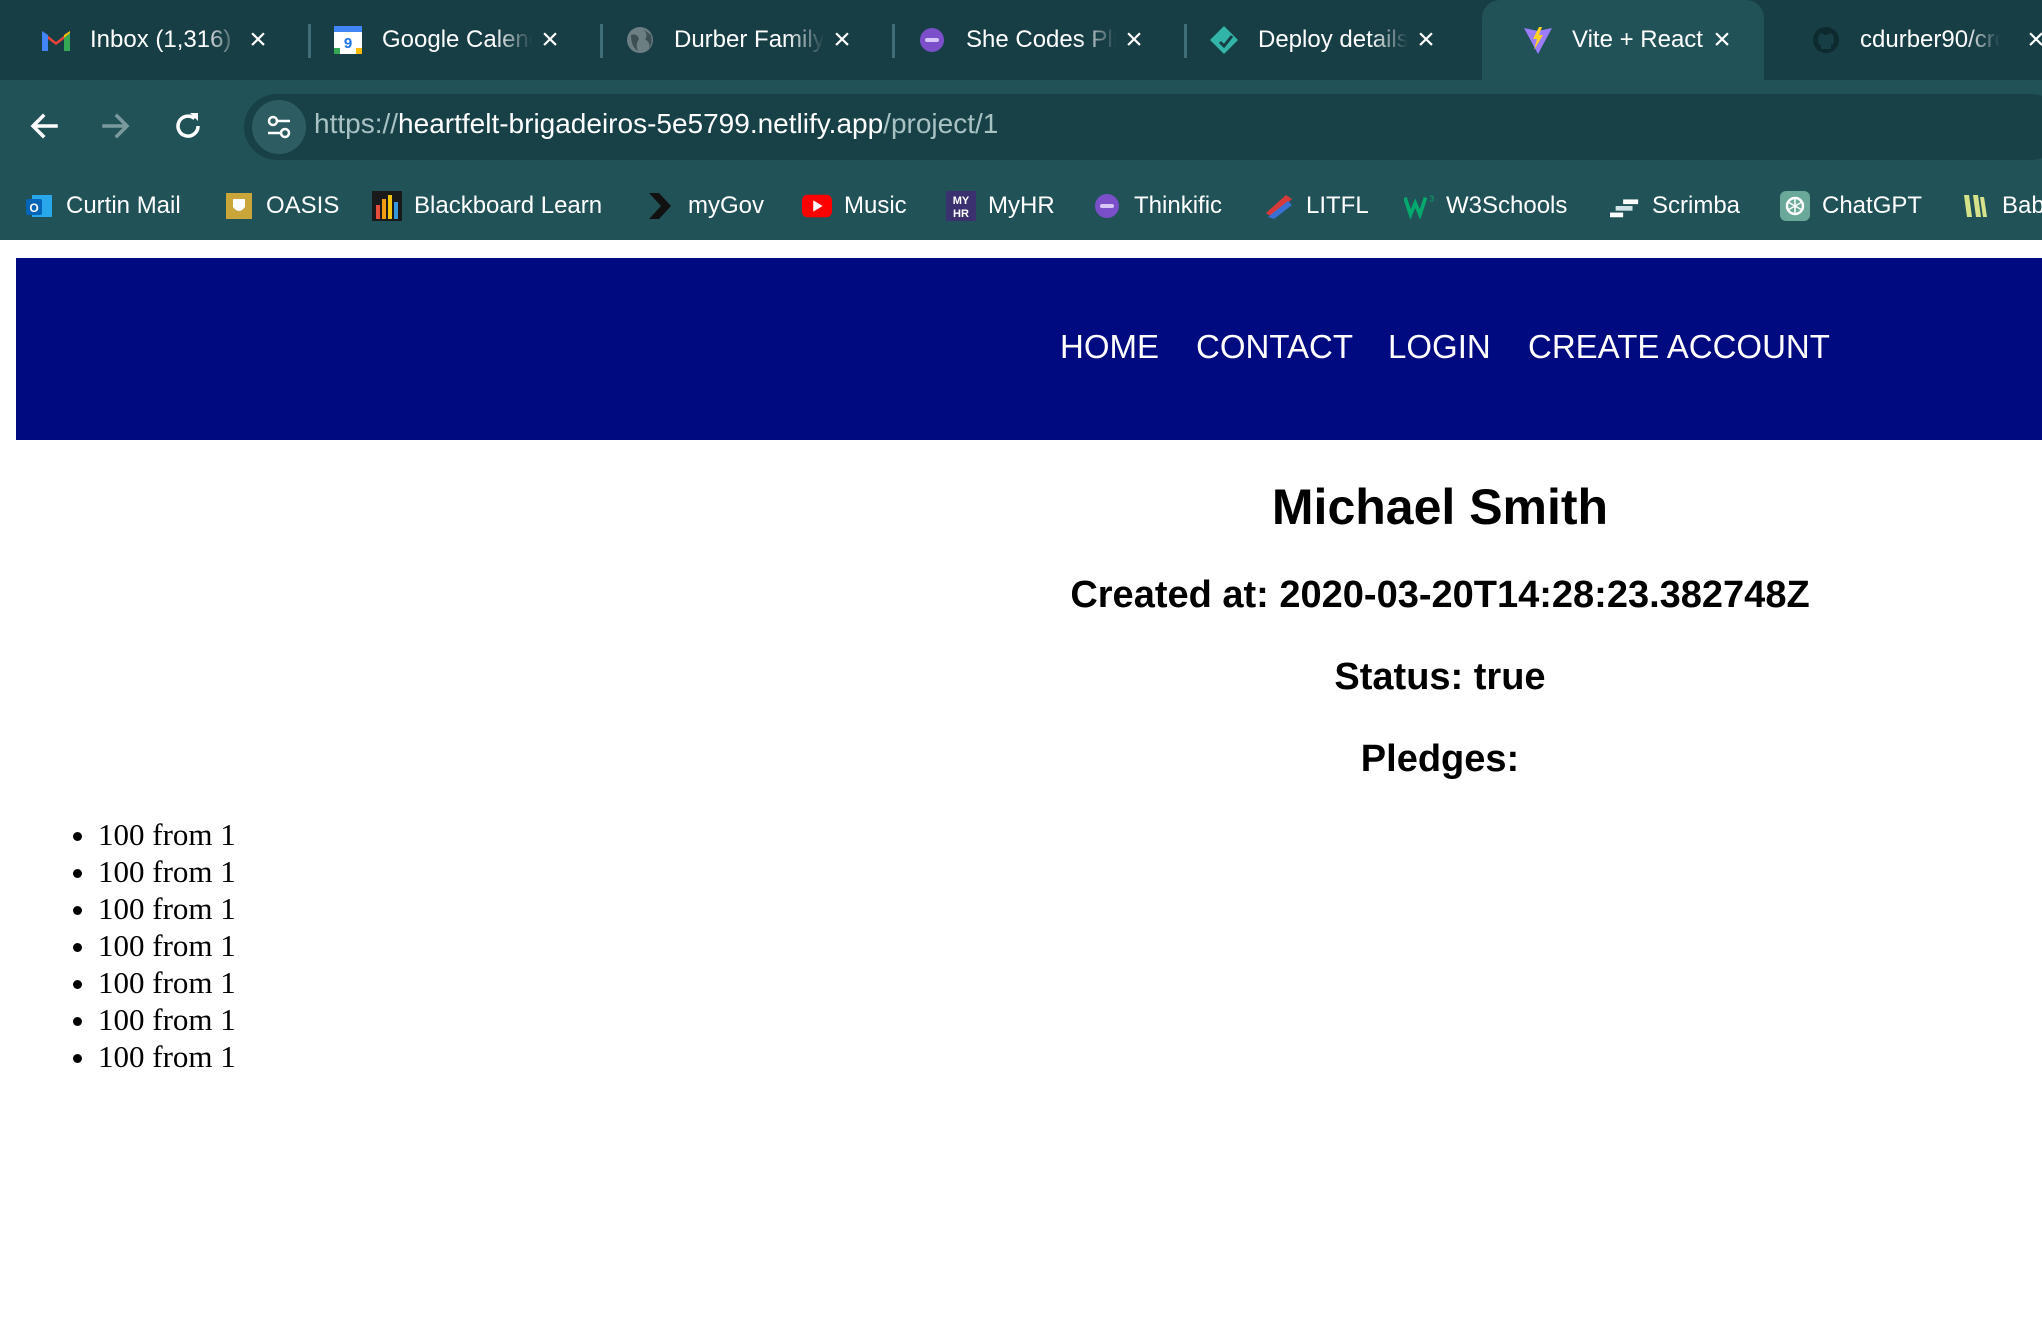  Describe the element at coordinates (1696, 205) in the screenshot. I see `bookmark-label: Scrimba` at that location.